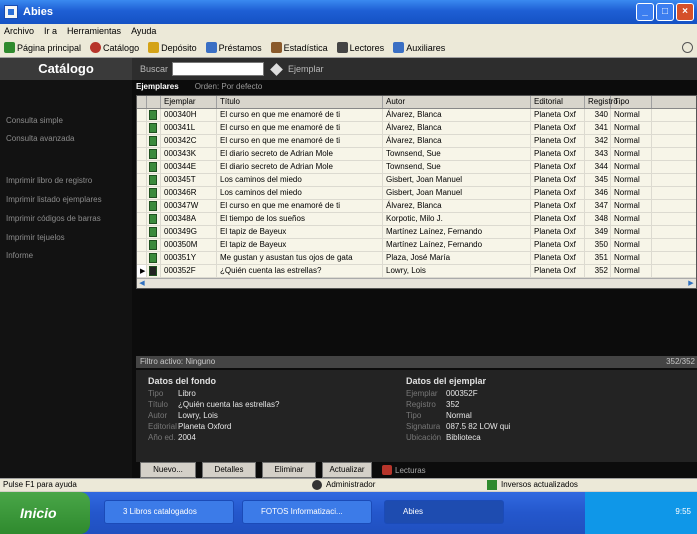 Image resolution: width=697 pixels, height=534 pixels. I want to click on toolbar-stats-button: Estadística, so click(299, 47).